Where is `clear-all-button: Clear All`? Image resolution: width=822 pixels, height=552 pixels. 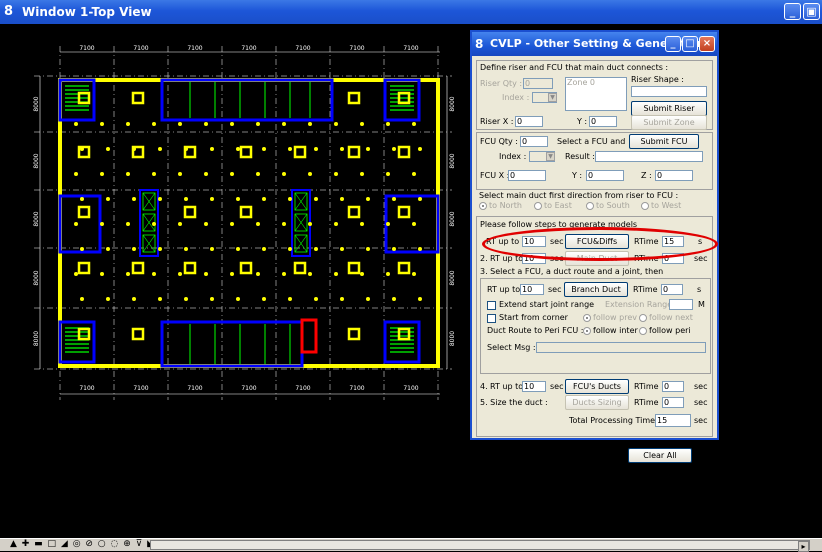 clear-all-button: Clear All is located at coordinates (660, 455).